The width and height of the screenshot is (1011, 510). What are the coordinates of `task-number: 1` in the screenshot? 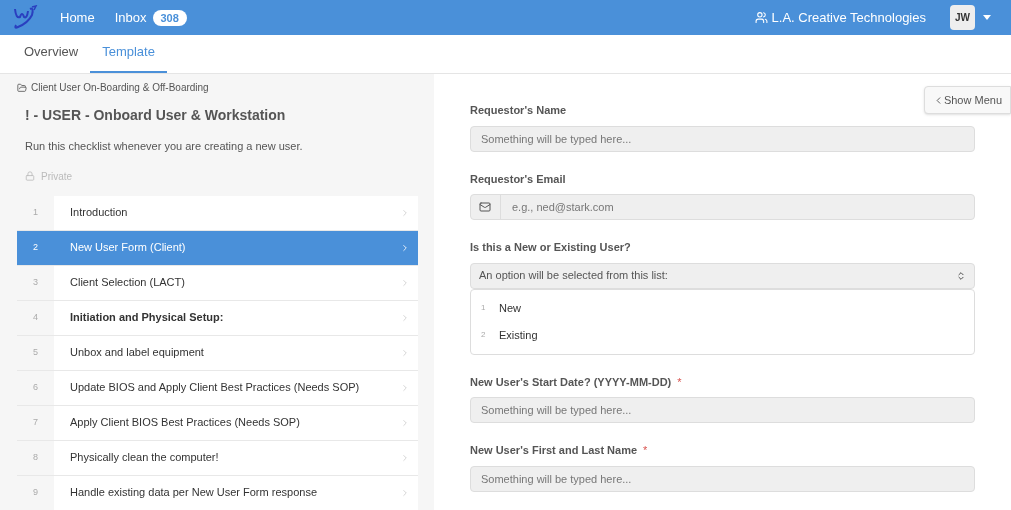 It's located at (35, 212).